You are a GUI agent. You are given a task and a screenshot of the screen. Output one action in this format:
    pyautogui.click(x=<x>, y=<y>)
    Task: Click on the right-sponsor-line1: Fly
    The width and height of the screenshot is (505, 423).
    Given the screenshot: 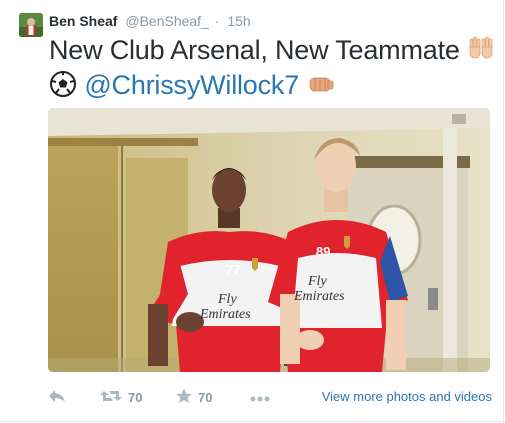 What is the action you would take?
    pyautogui.click(x=317, y=281)
    